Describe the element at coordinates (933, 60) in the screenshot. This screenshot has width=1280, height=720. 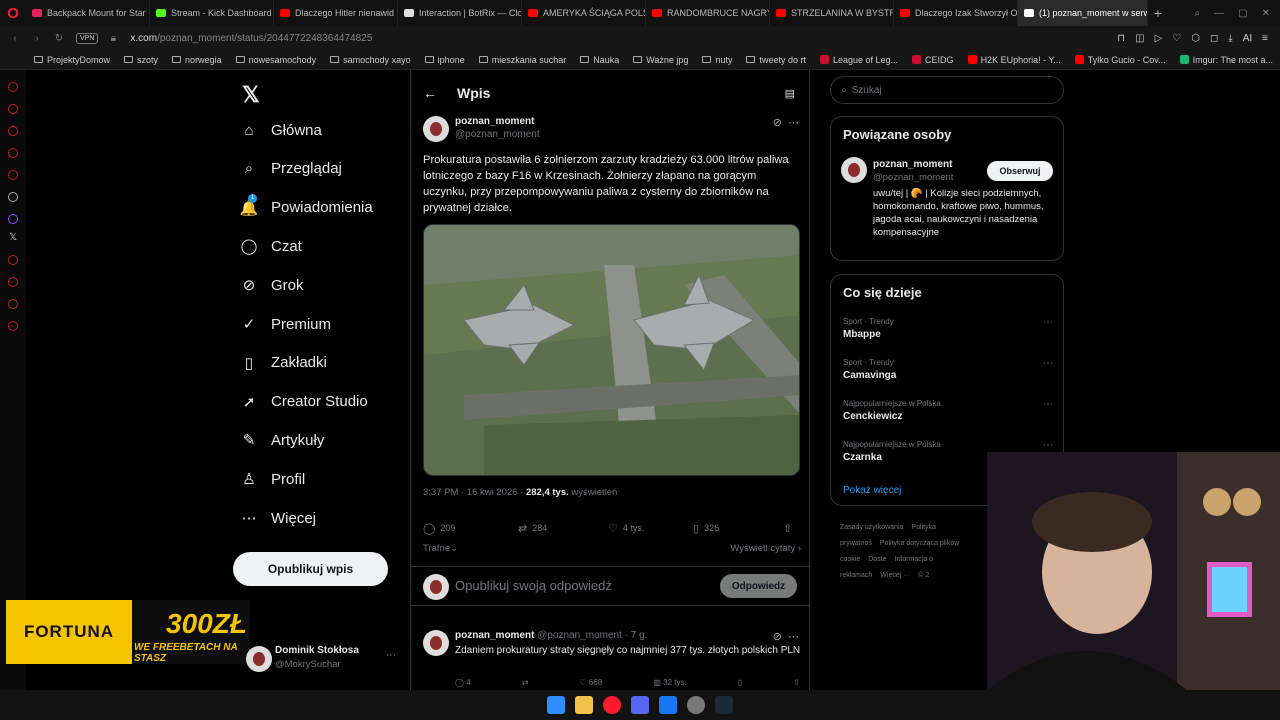
I see `bookmark-item: CEIDG` at that location.